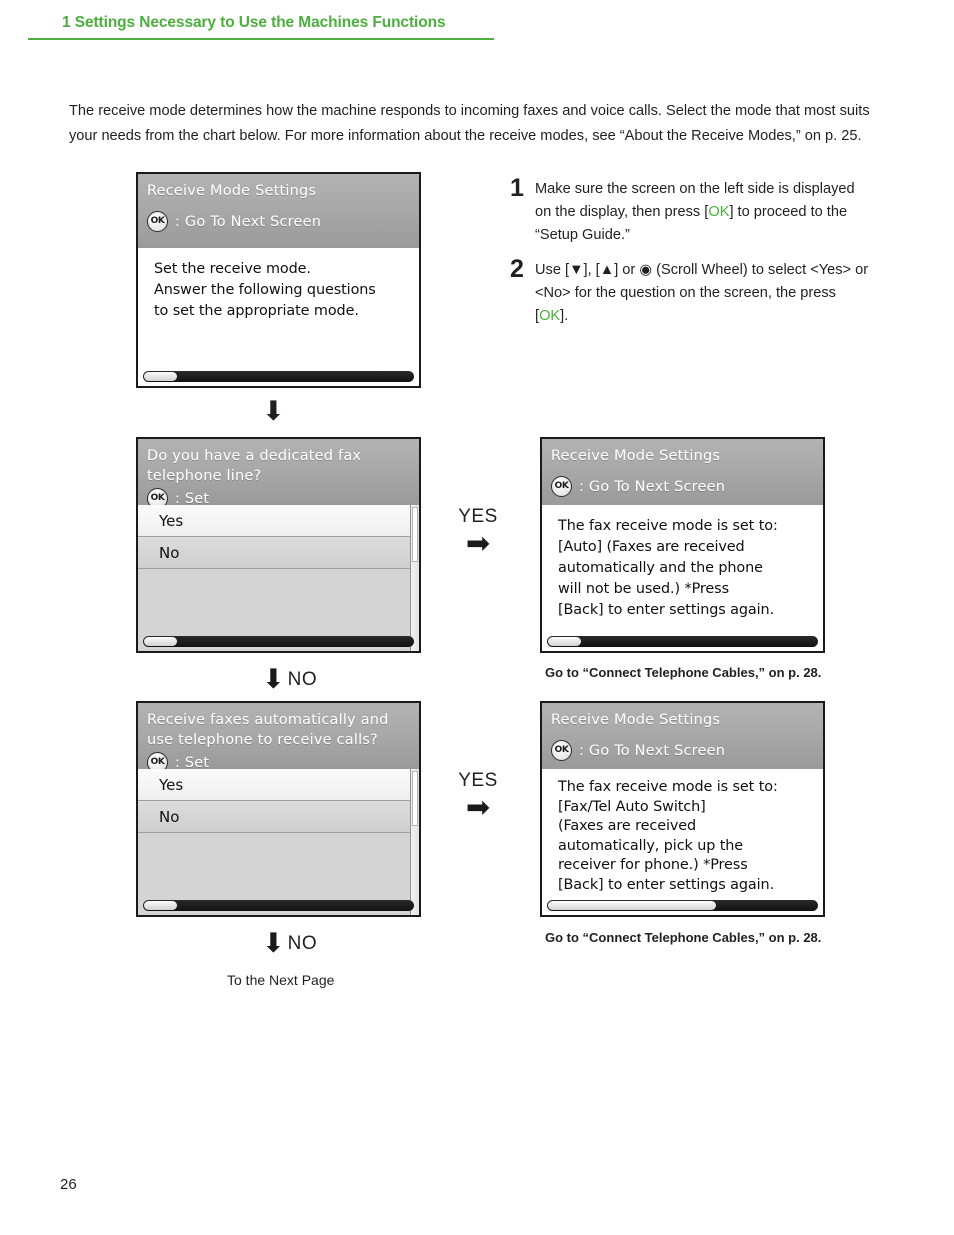 This screenshot has height=1235, width=954. I want to click on flow-branch-no-2: ⬇ NO, so click(289, 943).